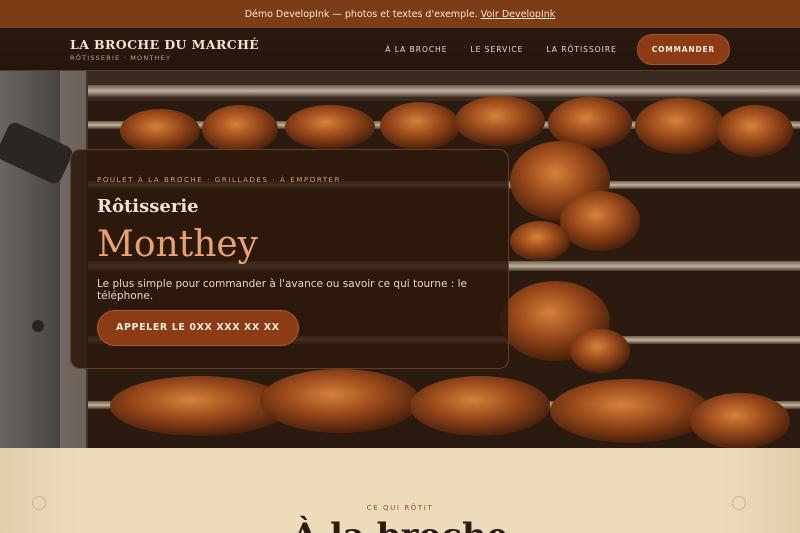  I want to click on banner-link: Voir DevelopInk, so click(518, 14).